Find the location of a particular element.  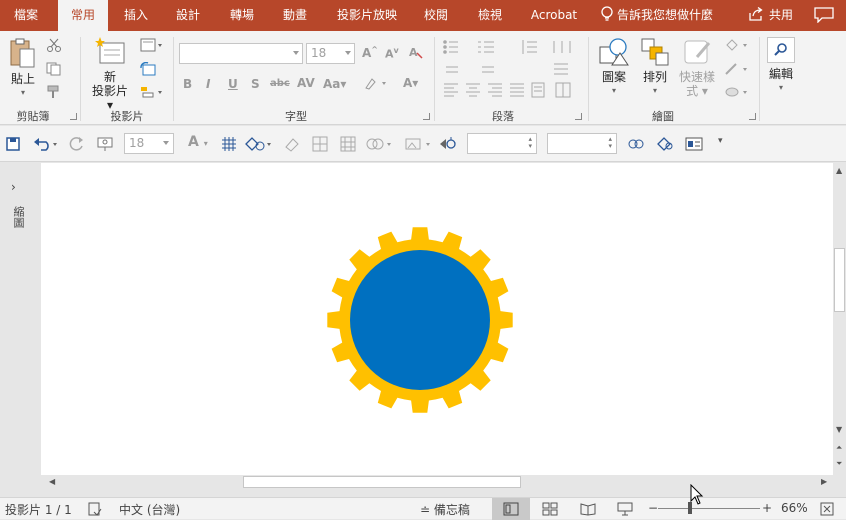

tab-review: 校閱 is located at coordinates (436, 15).